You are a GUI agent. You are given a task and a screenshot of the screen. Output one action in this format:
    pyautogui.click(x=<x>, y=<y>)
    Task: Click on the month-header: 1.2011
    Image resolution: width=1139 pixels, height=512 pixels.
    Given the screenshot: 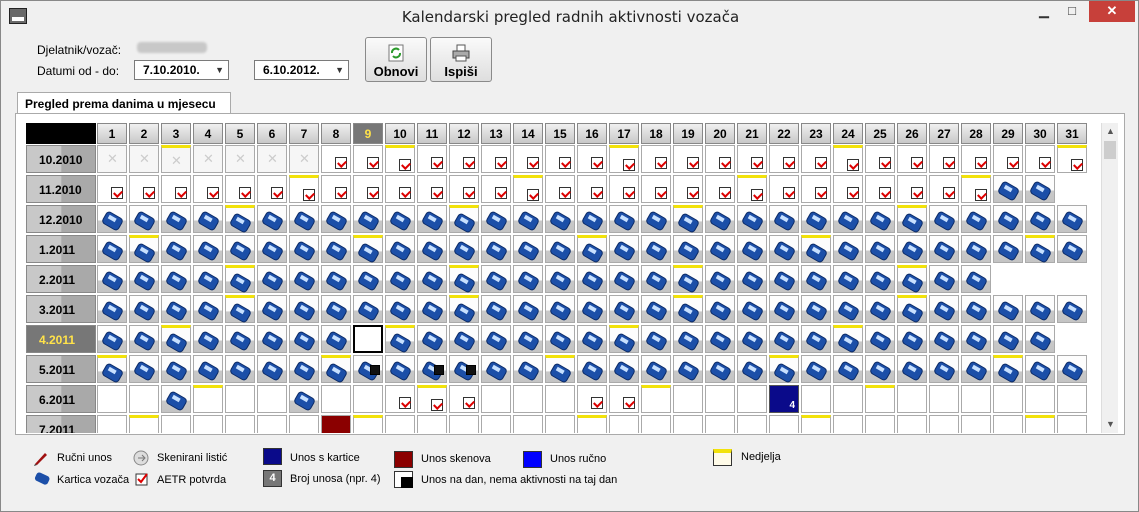 What is the action you would take?
    pyautogui.click(x=61, y=249)
    